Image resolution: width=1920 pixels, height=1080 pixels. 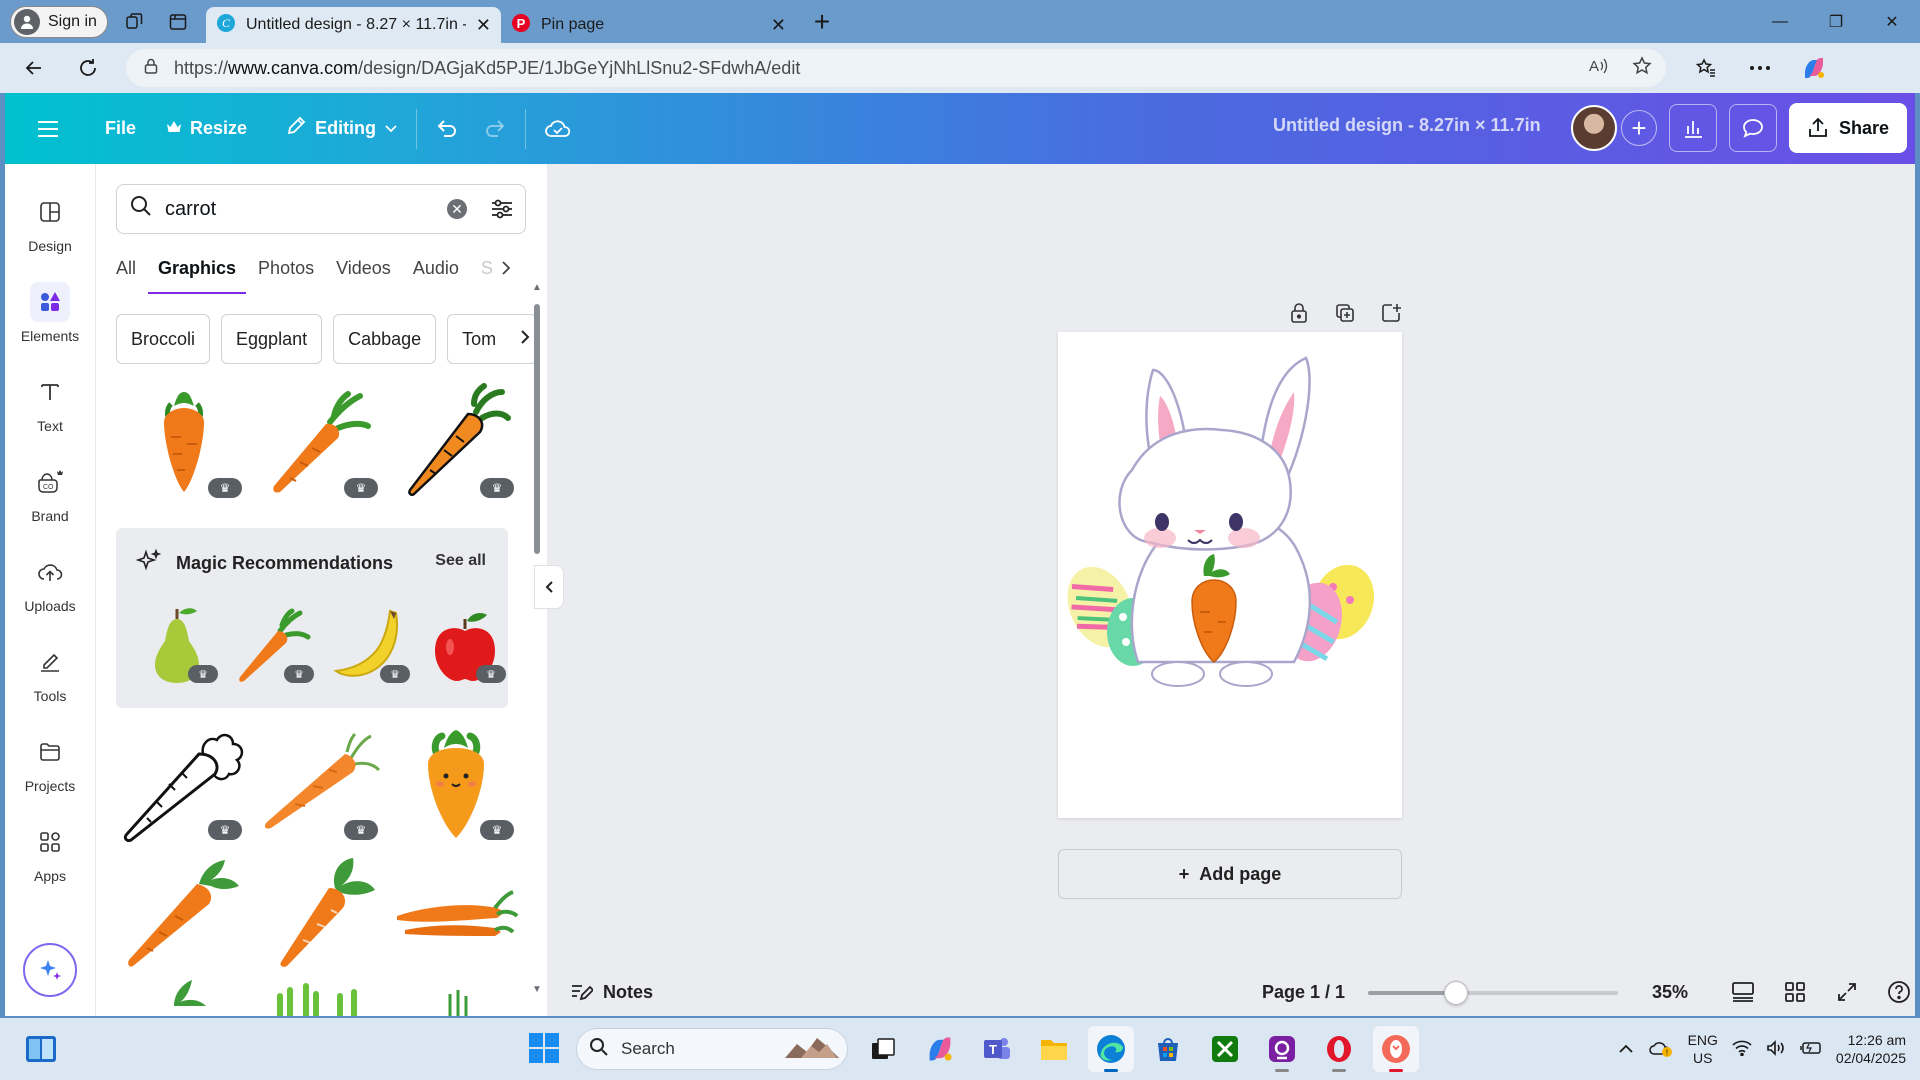 I want to click on tabs-scroll-right-icon, so click(x=506, y=274).